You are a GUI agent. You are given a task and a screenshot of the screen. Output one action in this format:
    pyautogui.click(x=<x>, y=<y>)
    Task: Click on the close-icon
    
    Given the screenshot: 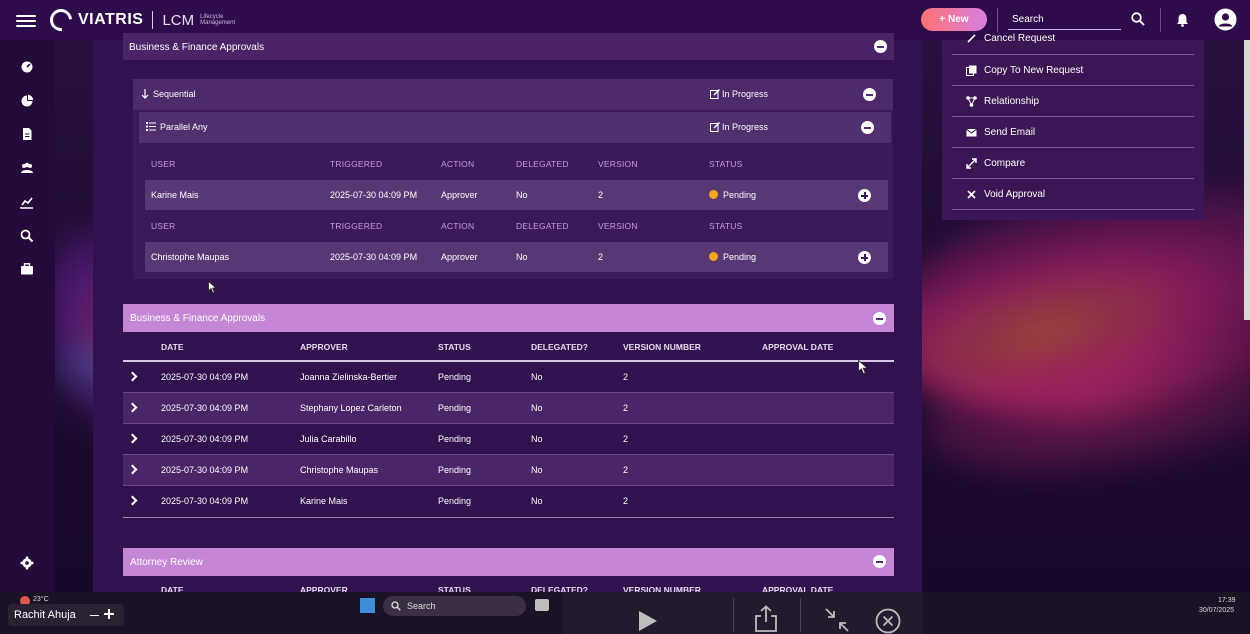 What is the action you would take?
    pyautogui.click(x=971, y=194)
    